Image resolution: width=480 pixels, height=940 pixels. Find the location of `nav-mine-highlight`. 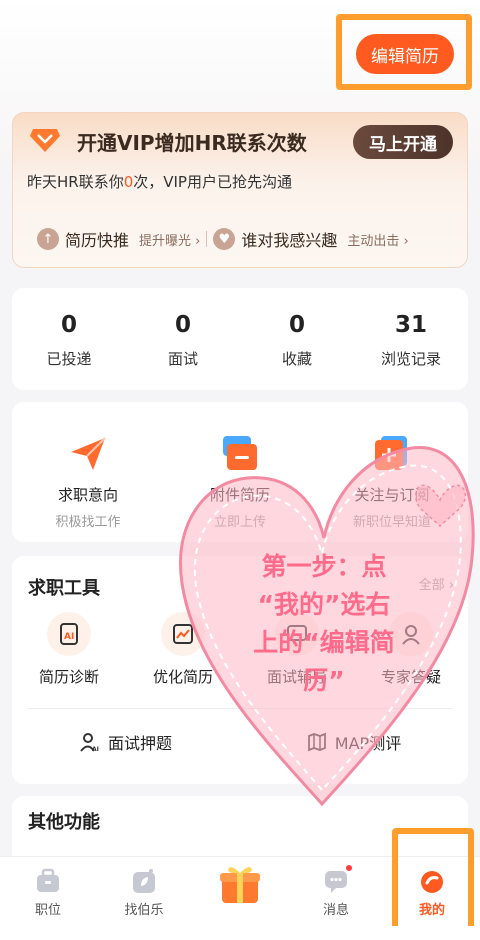

nav-mine-highlight is located at coordinates (433, 881).